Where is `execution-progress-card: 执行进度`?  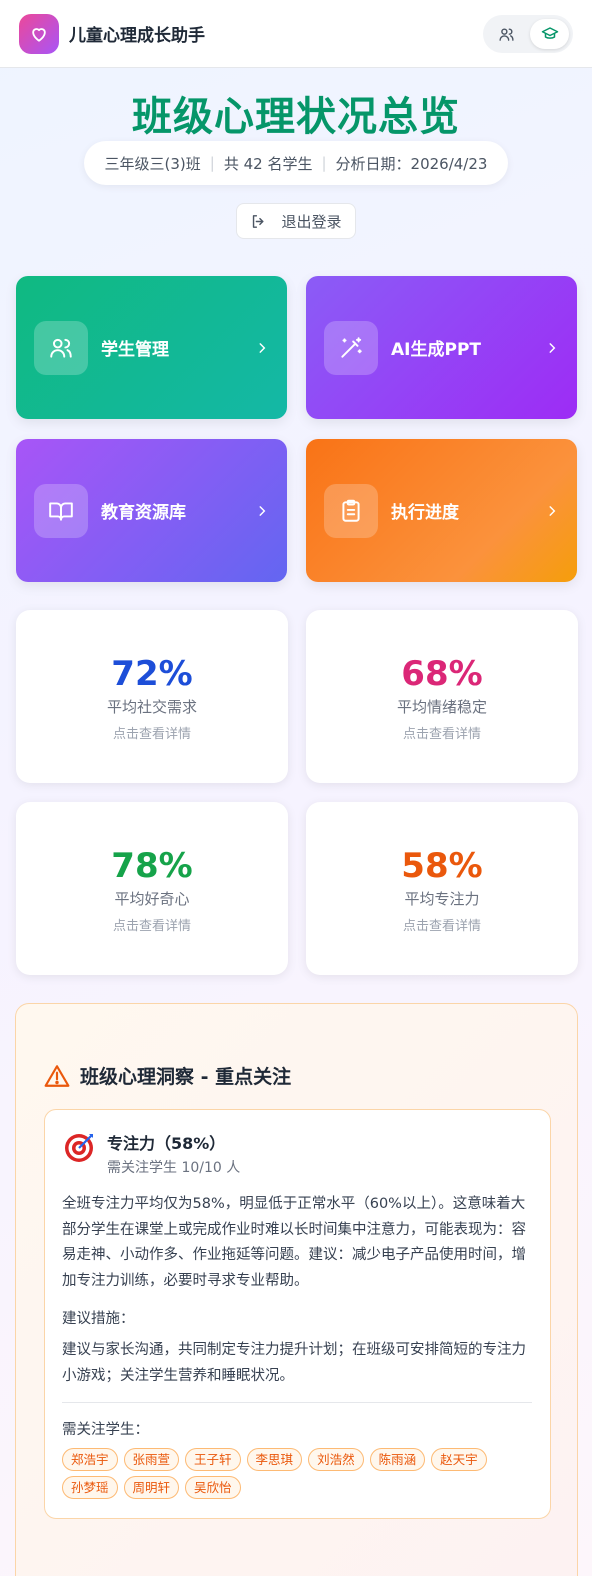
execution-progress-card: 执行进度 is located at coordinates (441, 510).